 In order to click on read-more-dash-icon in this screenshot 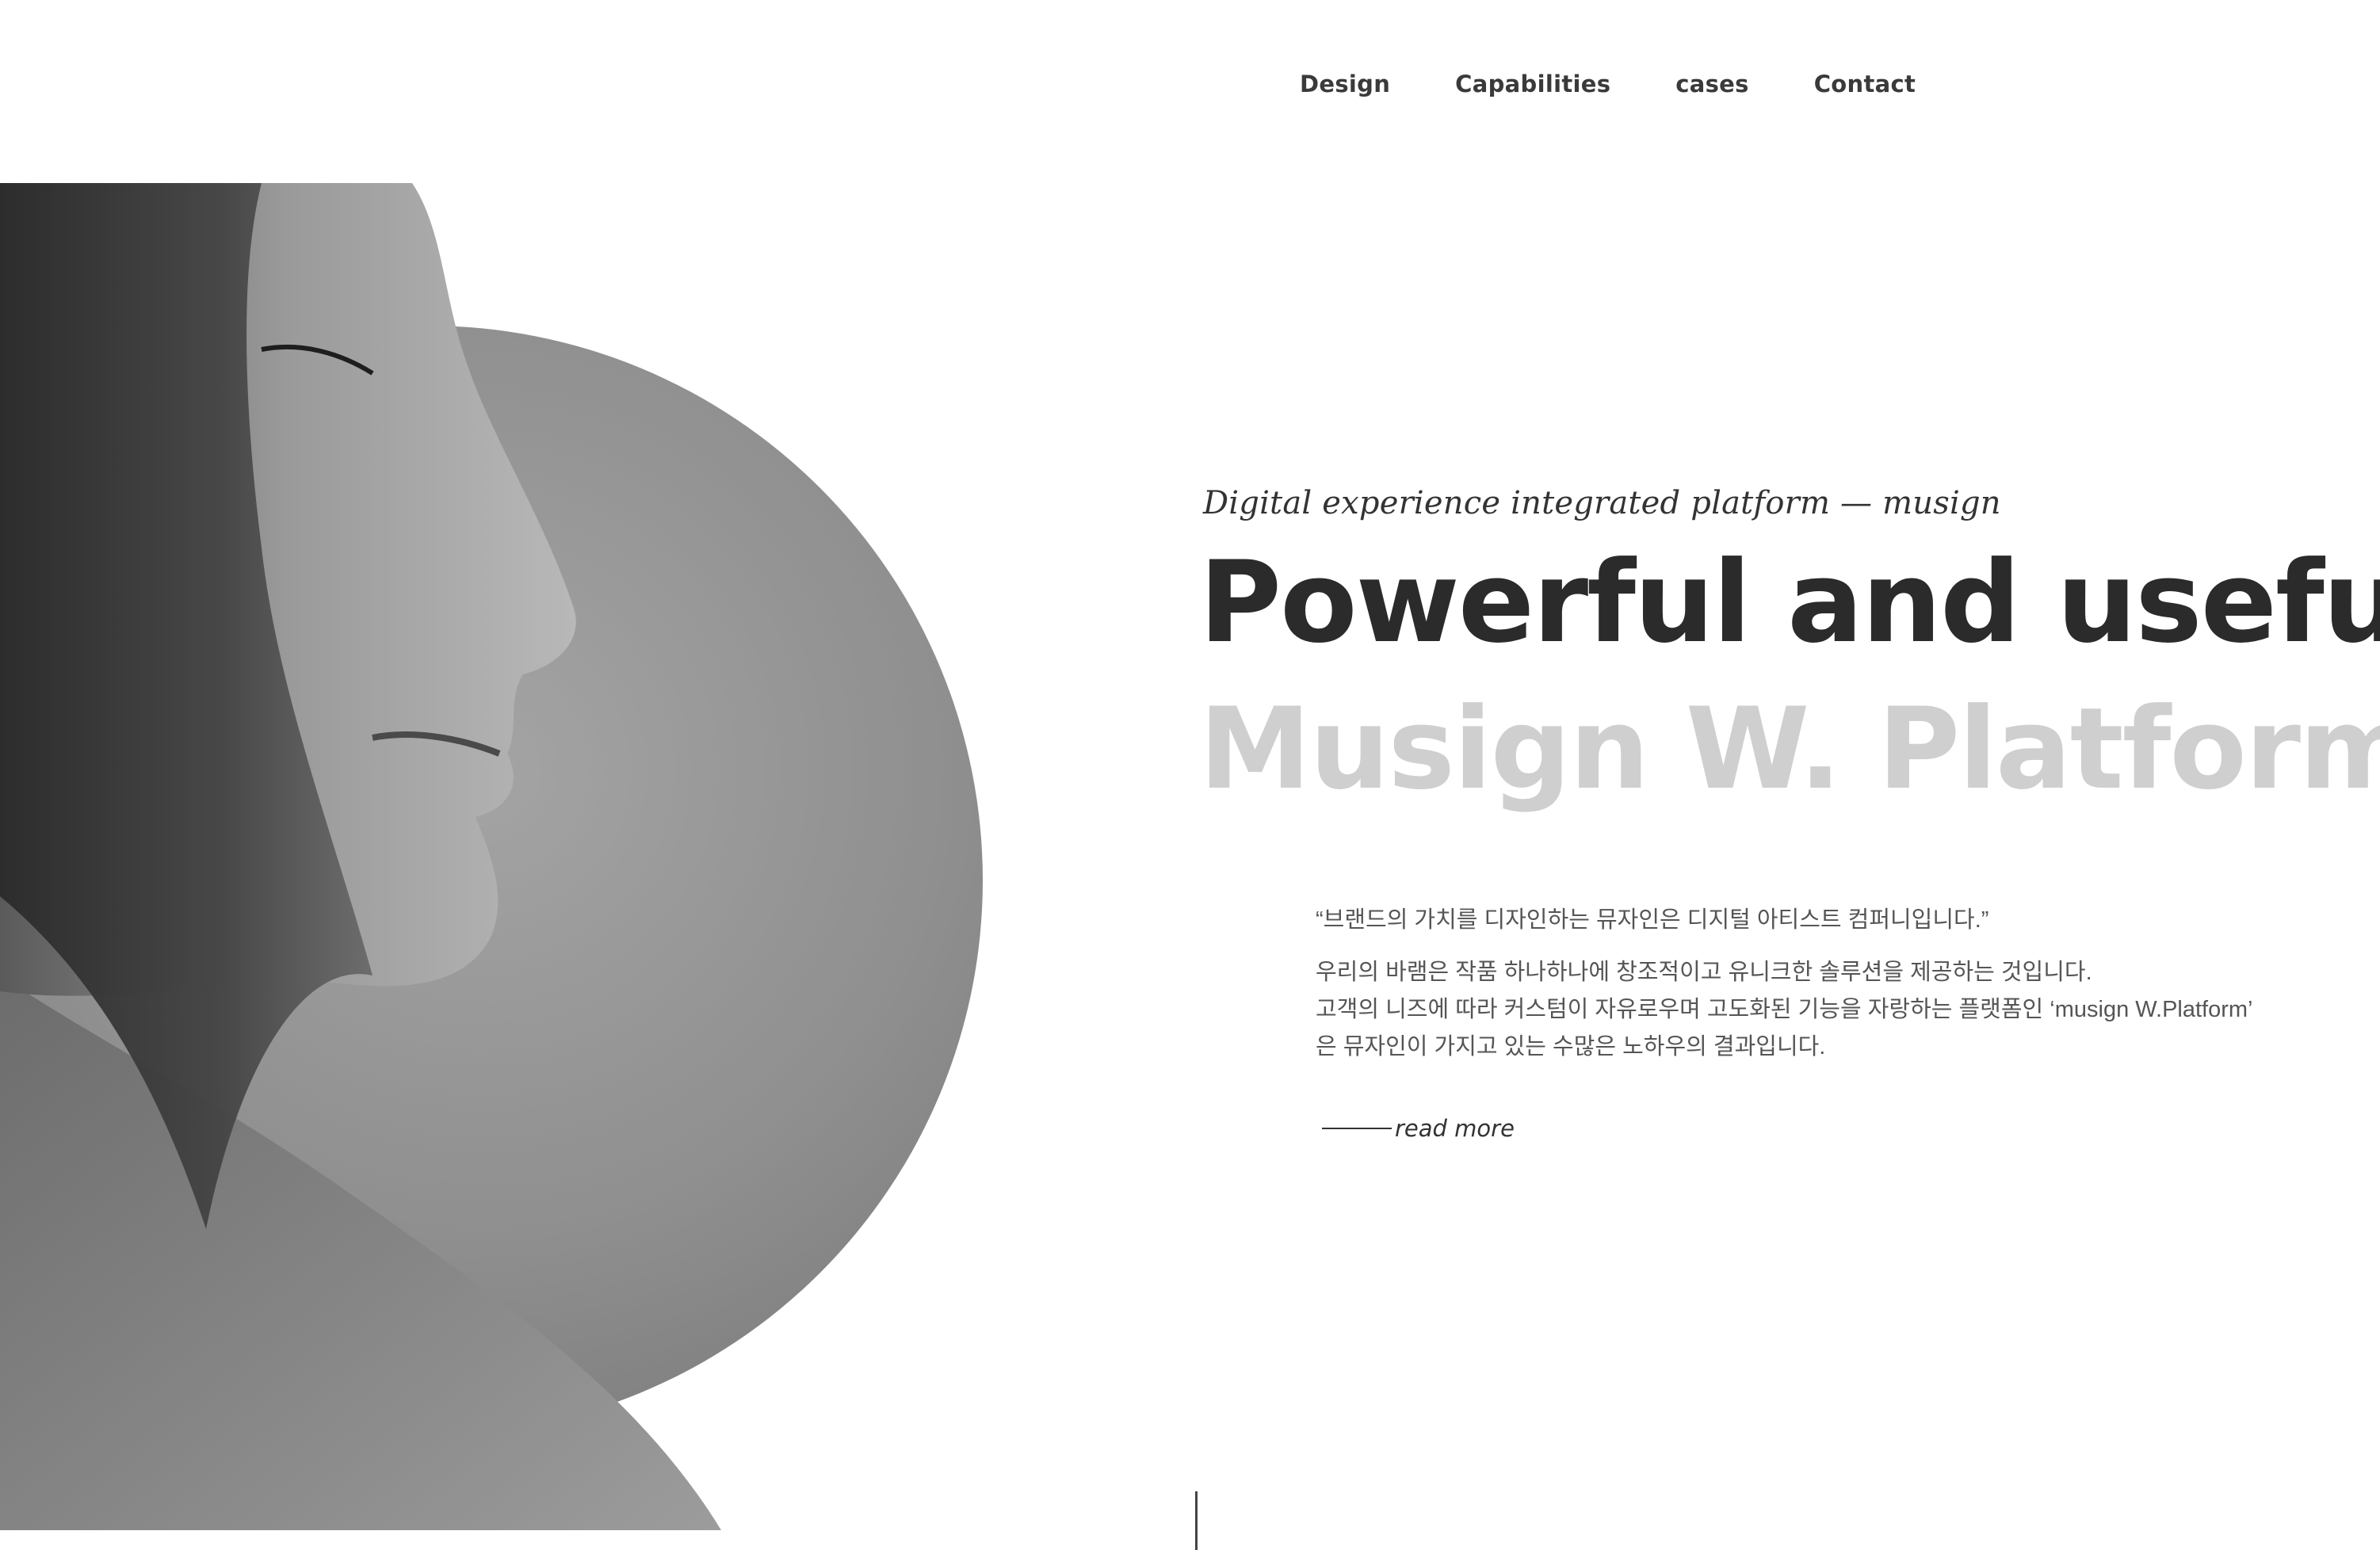, I will do `click(1357, 1129)`.